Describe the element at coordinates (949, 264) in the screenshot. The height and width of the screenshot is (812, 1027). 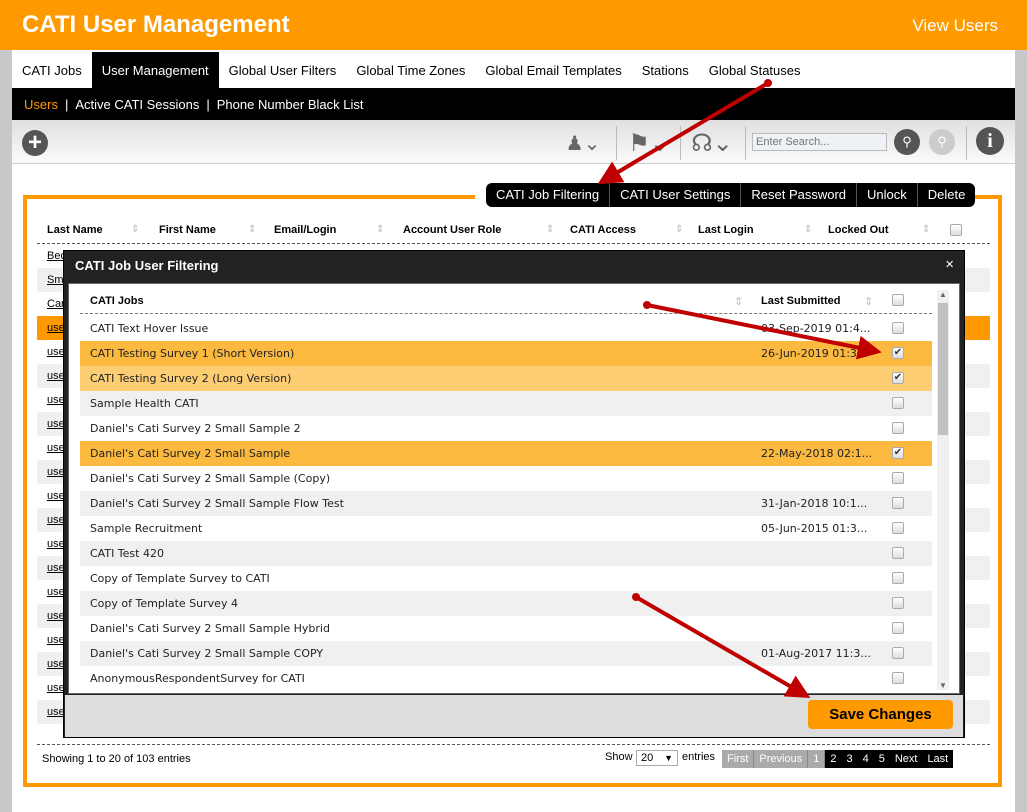
I see `close-icon: ×` at that location.